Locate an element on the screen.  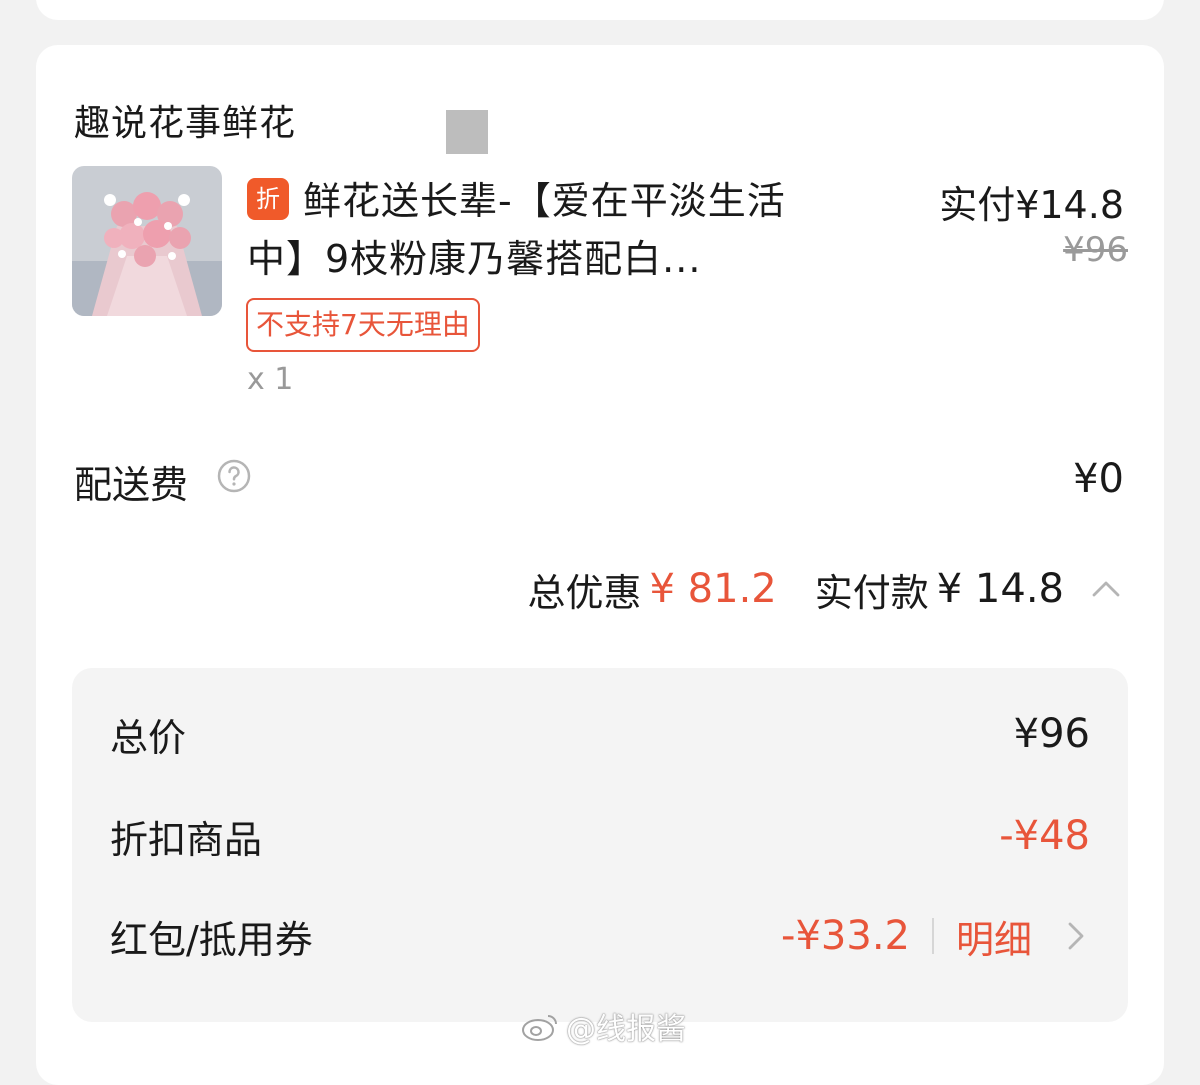
redacted-block is located at coordinates (467, 132).